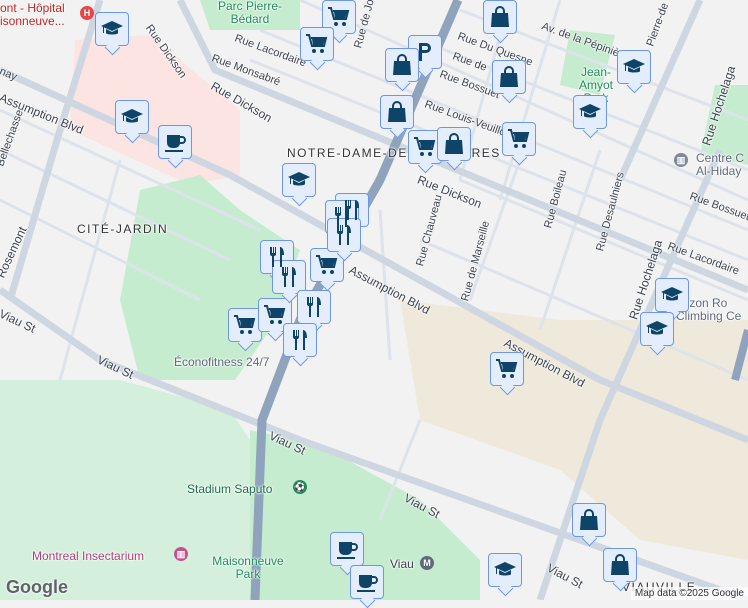 The width and height of the screenshot is (748, 608). I want to click on poi-label: Montreal Insectarium, so click(88, 556).